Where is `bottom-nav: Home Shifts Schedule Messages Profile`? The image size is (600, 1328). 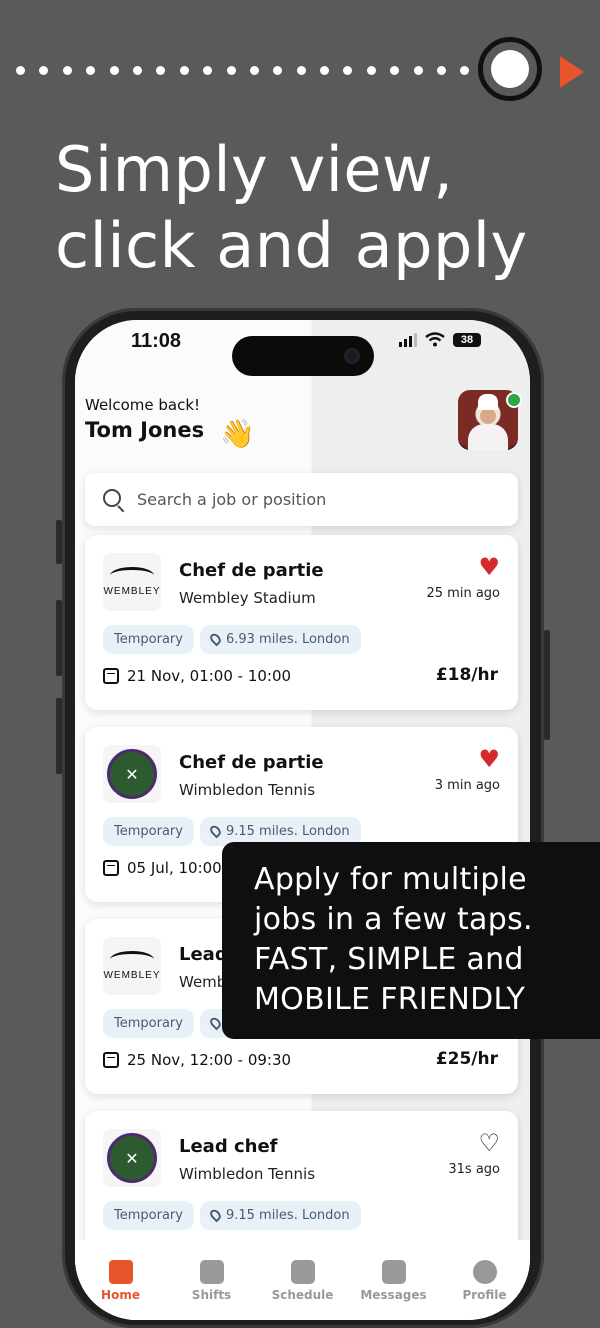 bottom-nav: Home Shifts Schedule Messages Profile is located at coordinates (302, 1280).